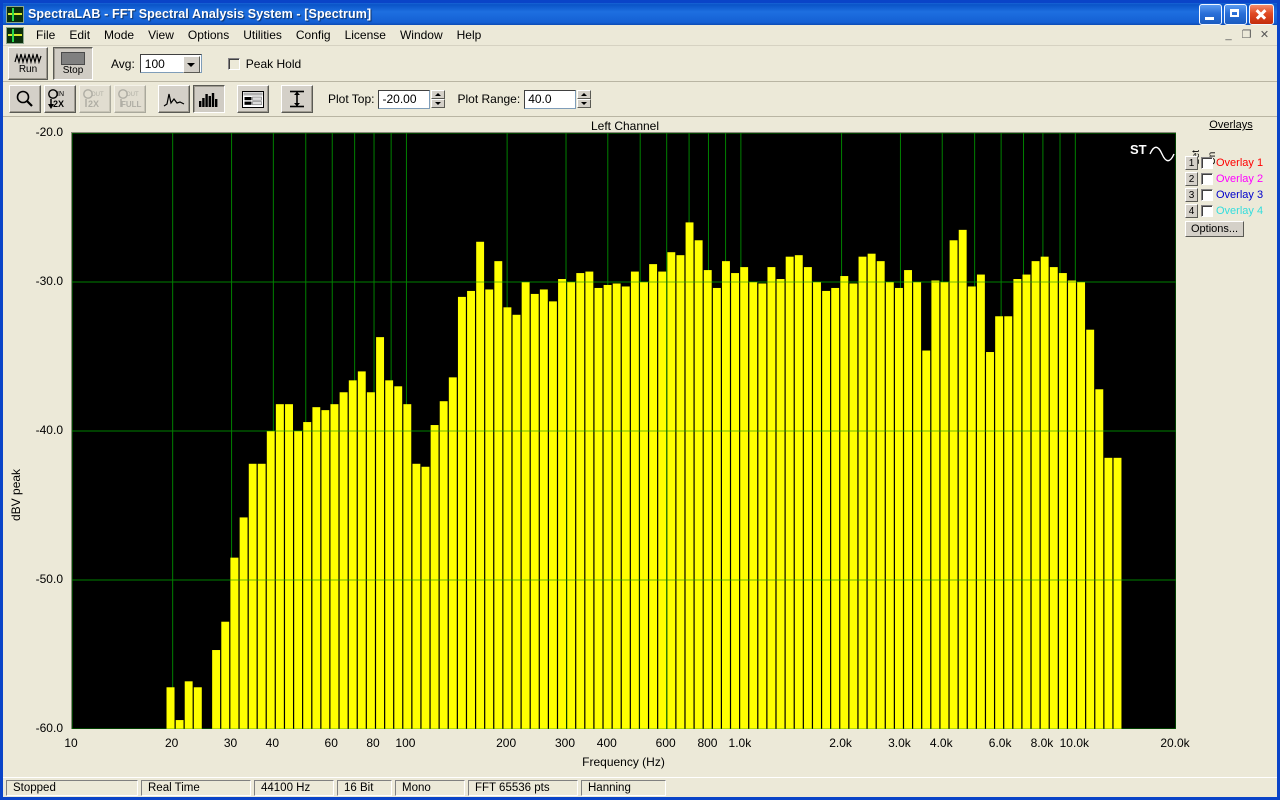 This screenshot has width=1280, height=800. I want to click on y-tick-label: -40.0, so click(49, 430).